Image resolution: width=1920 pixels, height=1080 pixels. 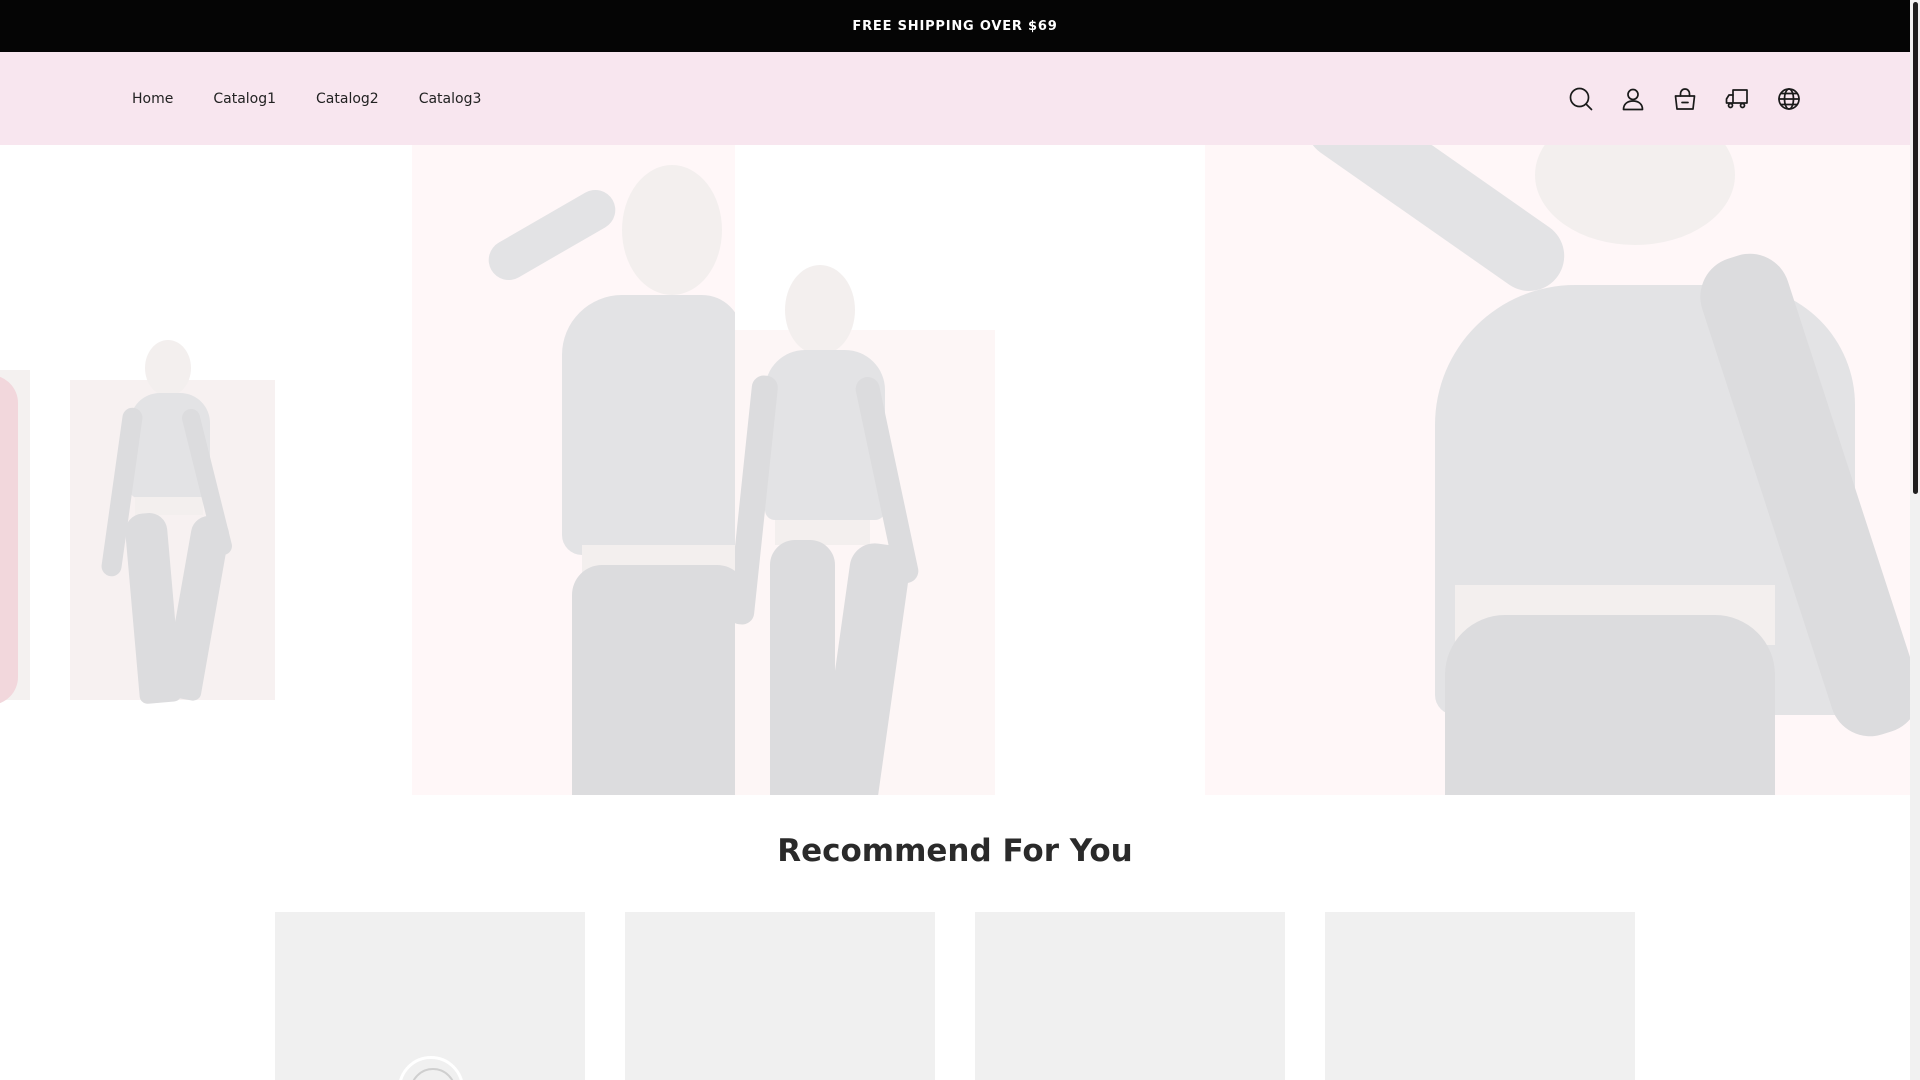 What do you see at coordinates (955, 996) in the screenshot?
I see `recommend-product-list` at bounding box center [955, 996].